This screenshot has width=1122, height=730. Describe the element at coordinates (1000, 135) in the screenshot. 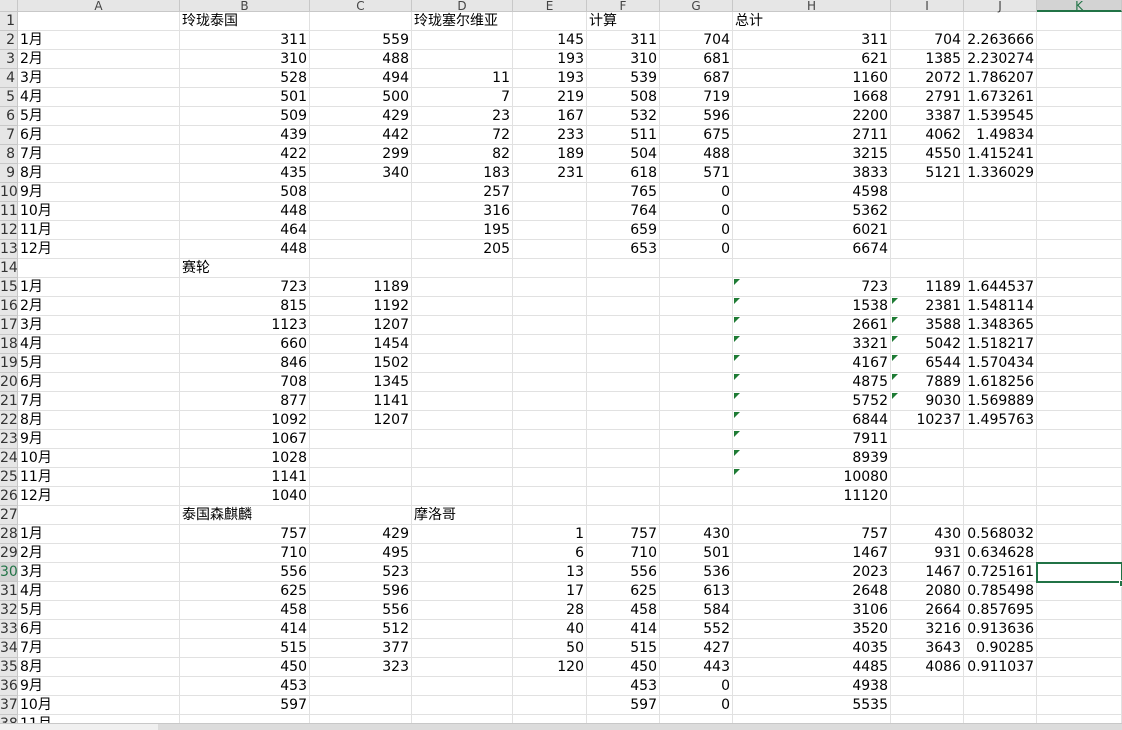

I see `cell-j7: 1.49834` at that location.